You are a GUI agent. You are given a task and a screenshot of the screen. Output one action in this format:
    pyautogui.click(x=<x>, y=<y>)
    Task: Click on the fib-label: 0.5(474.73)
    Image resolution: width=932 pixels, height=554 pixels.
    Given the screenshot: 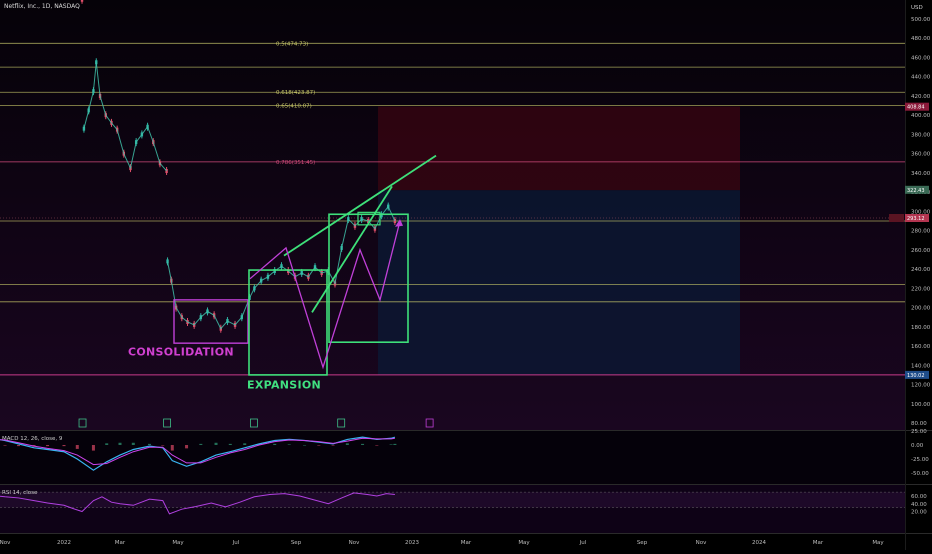 What is the action you would take?
    pyautogui.click(x=292, y=44)
    